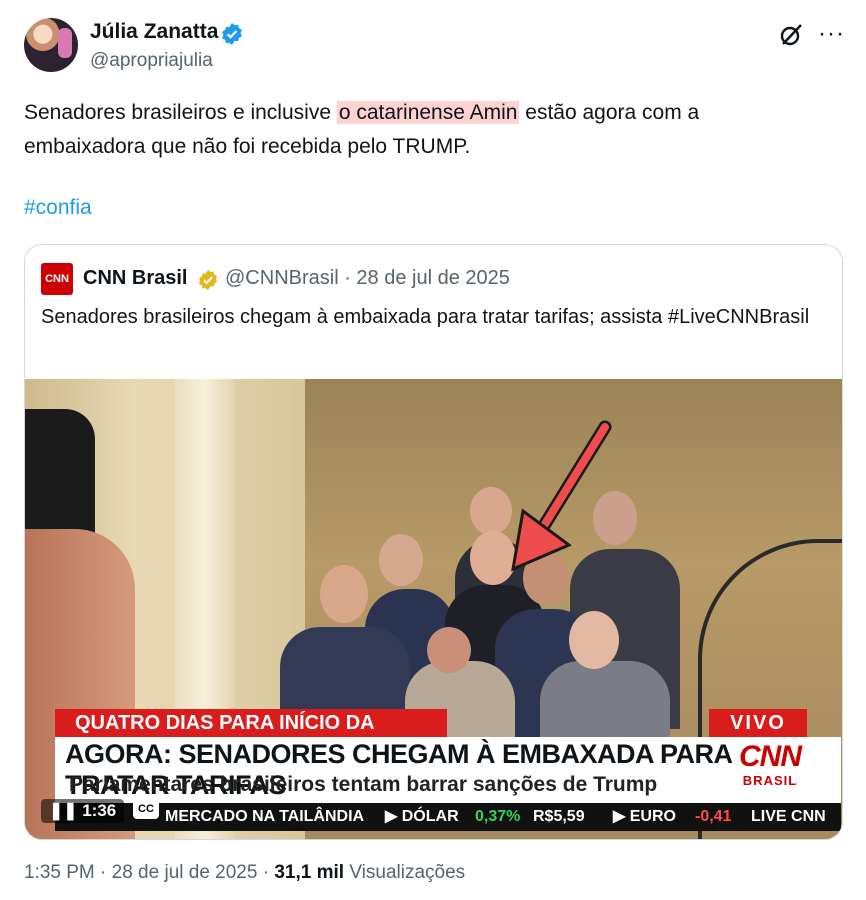 The image size is (866, 900). Describe the element at coordinates (232, 34) in the screenshot. I see `verified-badge-icon` at that location.